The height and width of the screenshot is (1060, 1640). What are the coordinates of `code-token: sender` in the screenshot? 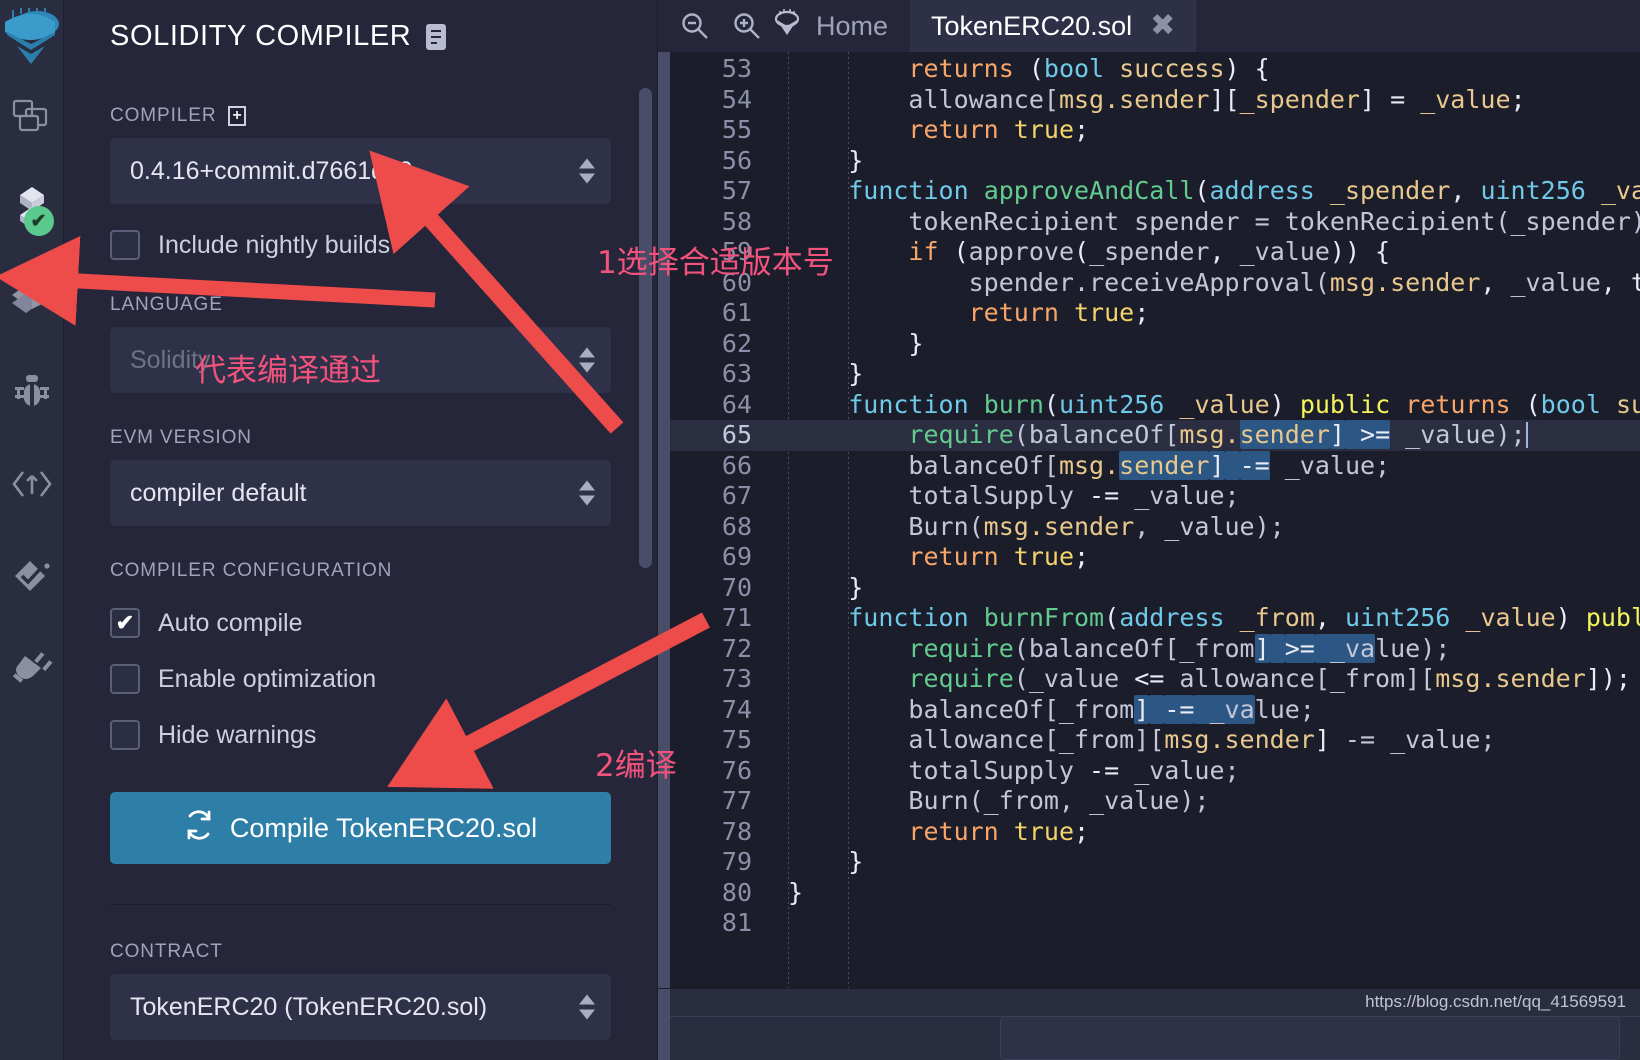 It's located at (1284, 434).